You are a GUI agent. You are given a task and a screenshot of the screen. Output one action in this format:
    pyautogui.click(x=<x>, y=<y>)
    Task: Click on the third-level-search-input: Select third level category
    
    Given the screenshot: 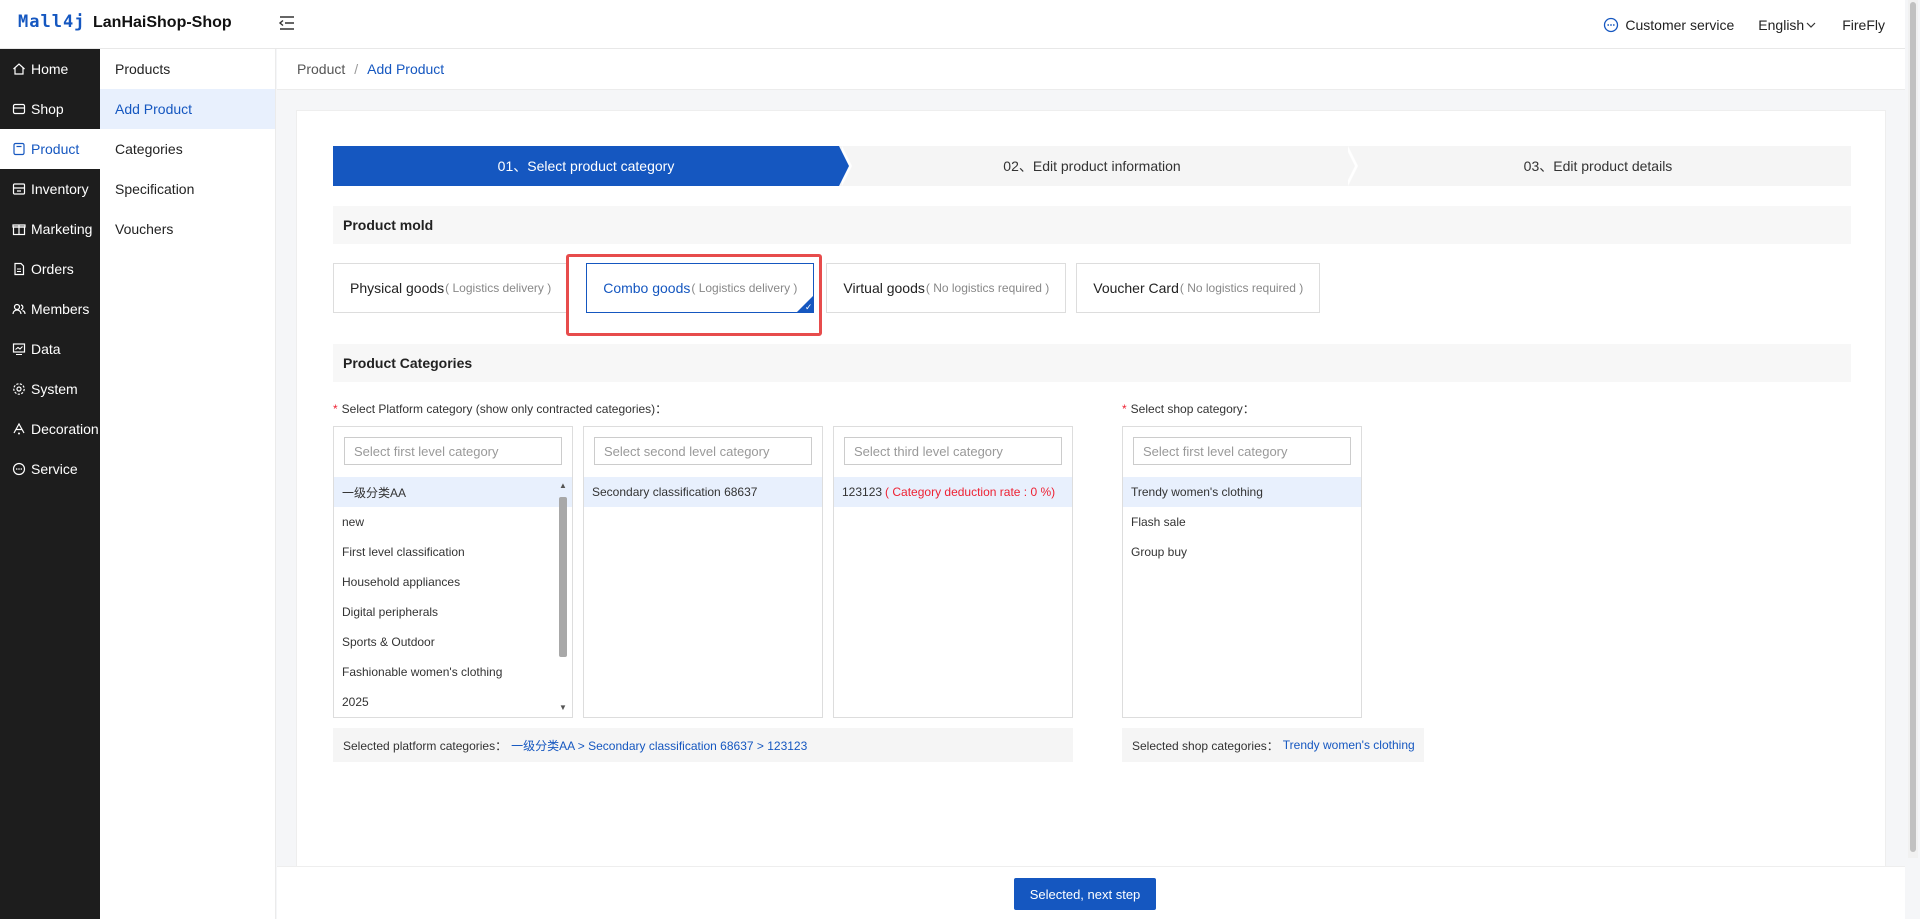 What is the action you would take?
    pyautogui.click(x=953, y=451)
    